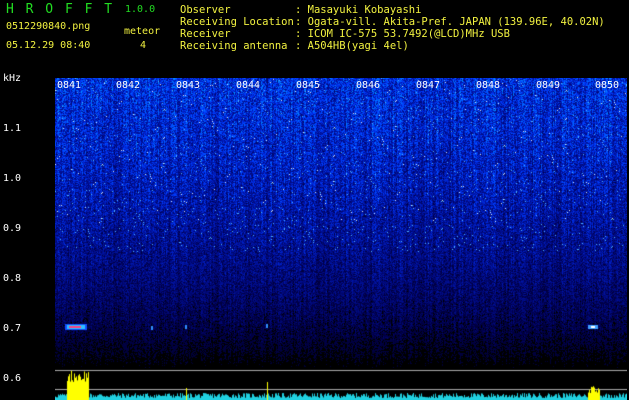  Describe the element at coordinates (205, 34) in the screenshot. I see `receiver-label: Receiver` at that location.